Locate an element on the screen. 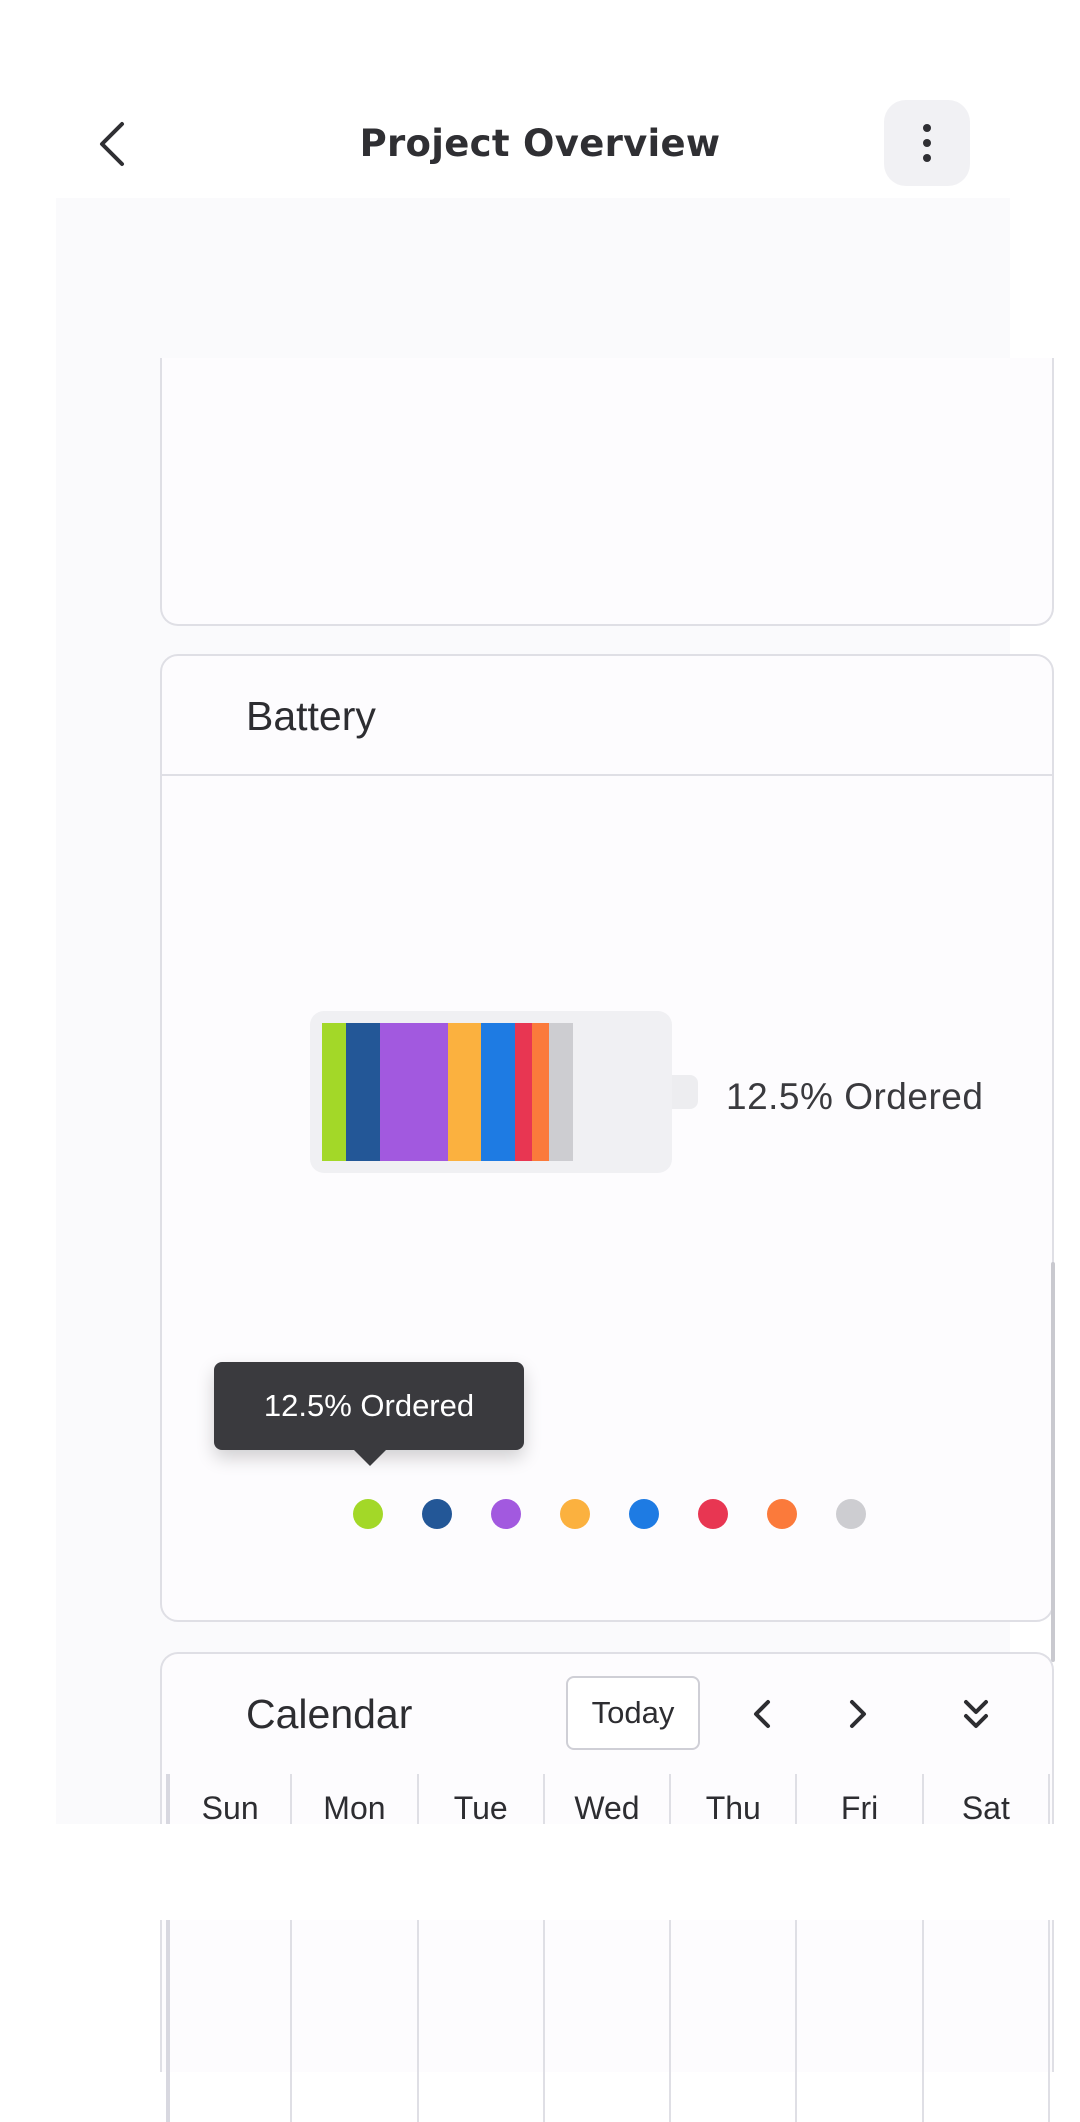  tooltip-arrow is located at coordinates (370, 1458).